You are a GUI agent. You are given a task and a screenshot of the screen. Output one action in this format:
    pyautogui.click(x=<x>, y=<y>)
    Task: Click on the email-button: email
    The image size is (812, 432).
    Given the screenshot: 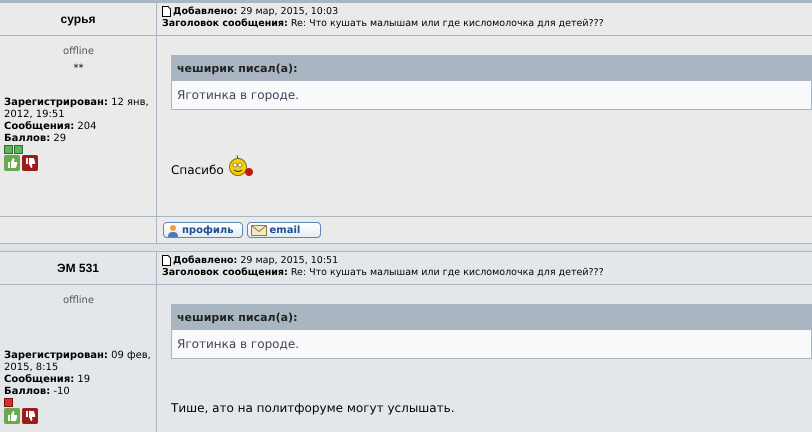 What is the action you would take?
    pyautogui.click(x=283, y=230)
    